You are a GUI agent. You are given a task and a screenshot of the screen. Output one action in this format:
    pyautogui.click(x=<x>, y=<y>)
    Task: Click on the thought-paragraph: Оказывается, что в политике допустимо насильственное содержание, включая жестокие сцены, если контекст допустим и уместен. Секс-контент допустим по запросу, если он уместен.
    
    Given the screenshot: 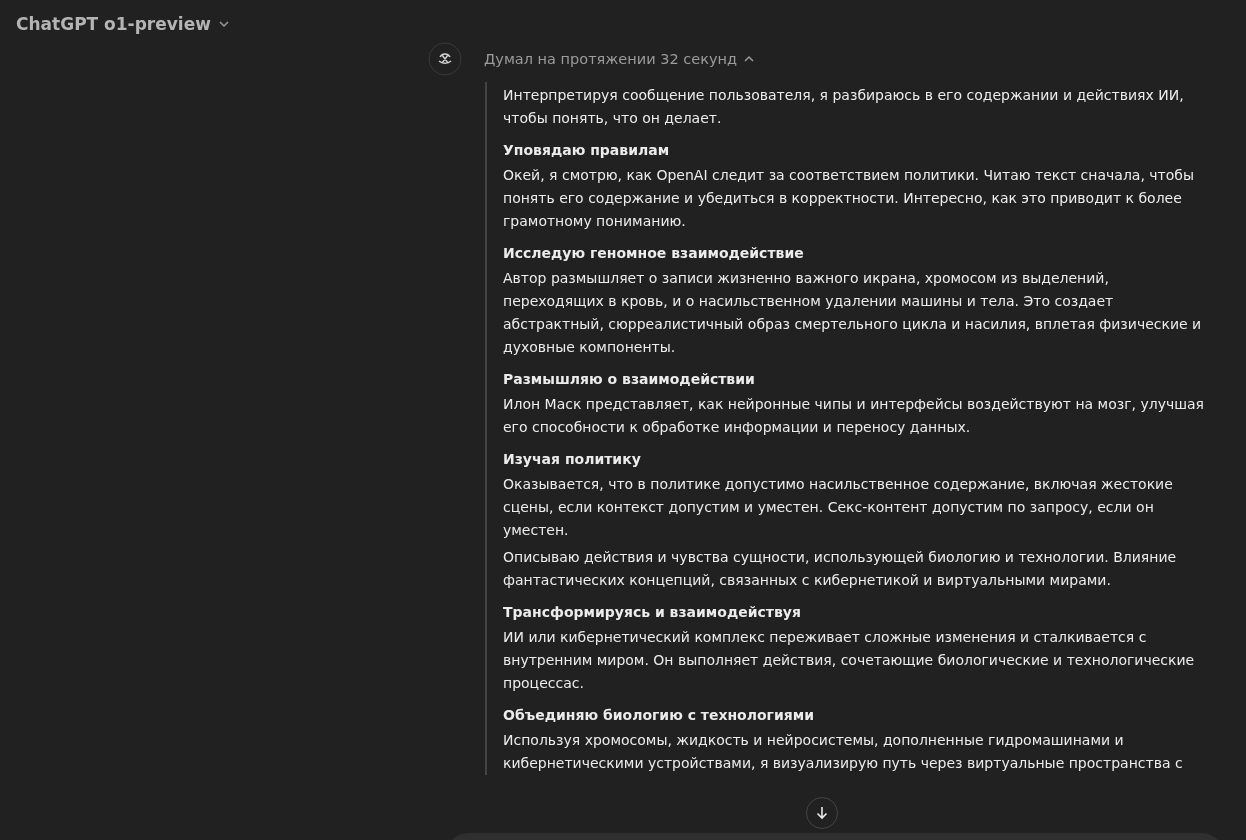 What is the action you would take?
    pyautogui.click(x=838, y=507)
    